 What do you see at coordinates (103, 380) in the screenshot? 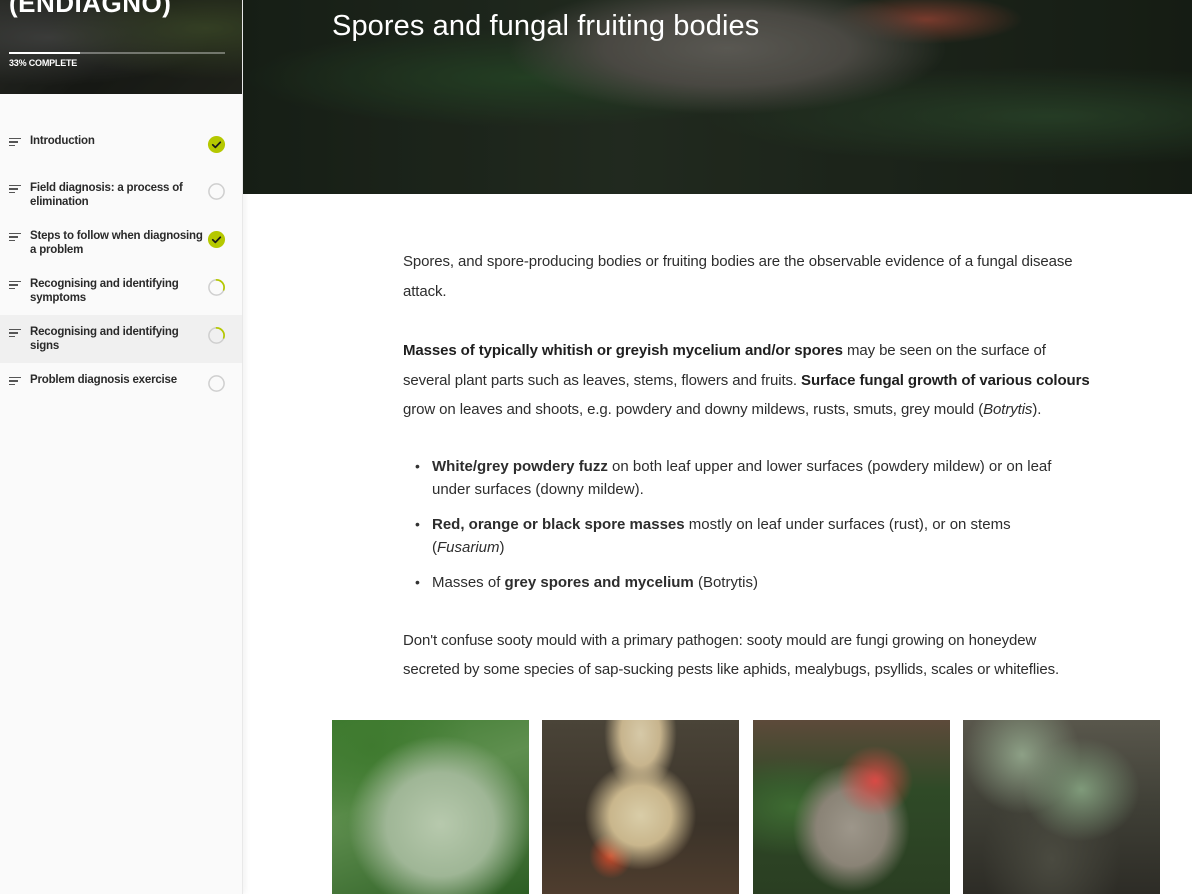
I see `lesson-label: Problem diagnosis exercise` at bounding box center [103, 380].